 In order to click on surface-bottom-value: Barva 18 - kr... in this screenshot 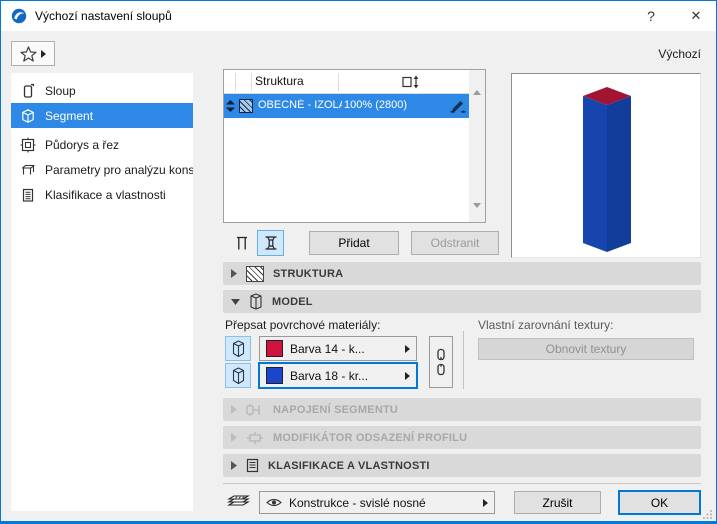, I will do `click(329, 375)`.